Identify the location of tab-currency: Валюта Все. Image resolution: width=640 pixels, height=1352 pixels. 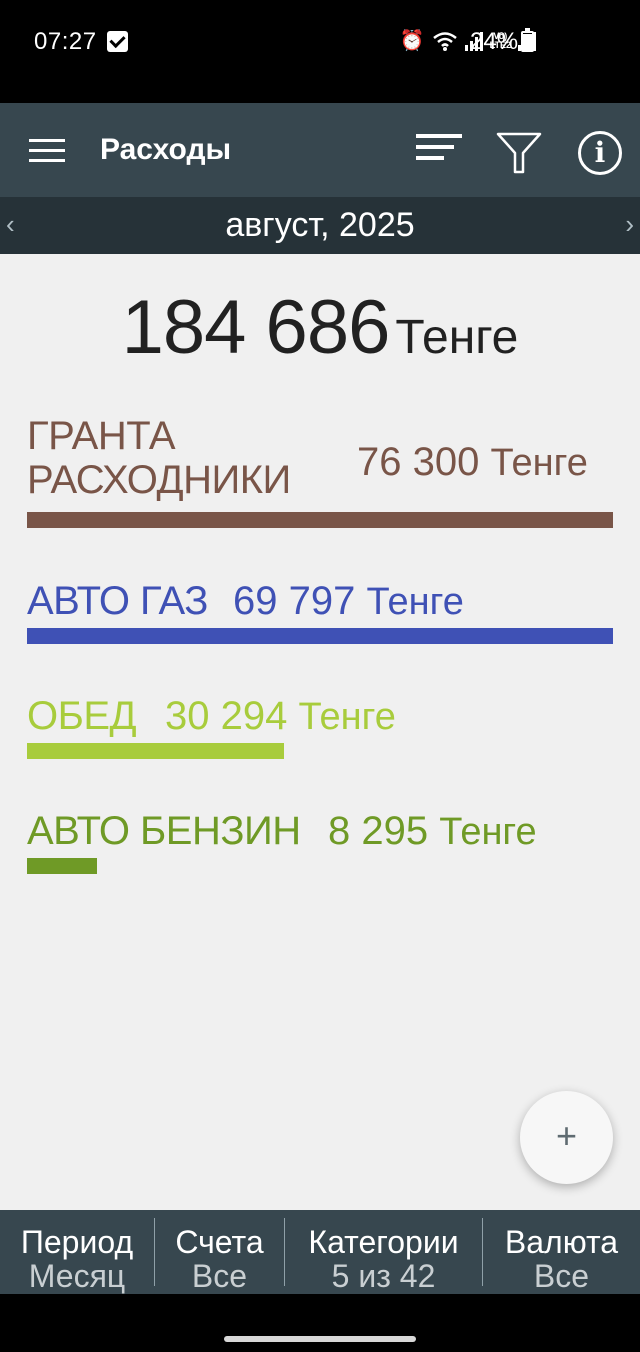
(561, 1252).